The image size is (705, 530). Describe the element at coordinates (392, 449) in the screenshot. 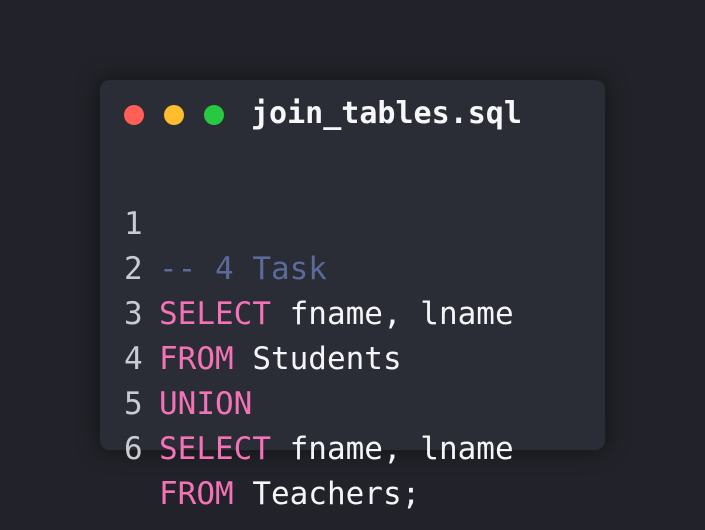

I see `sql-text: fname, lname` at that location.